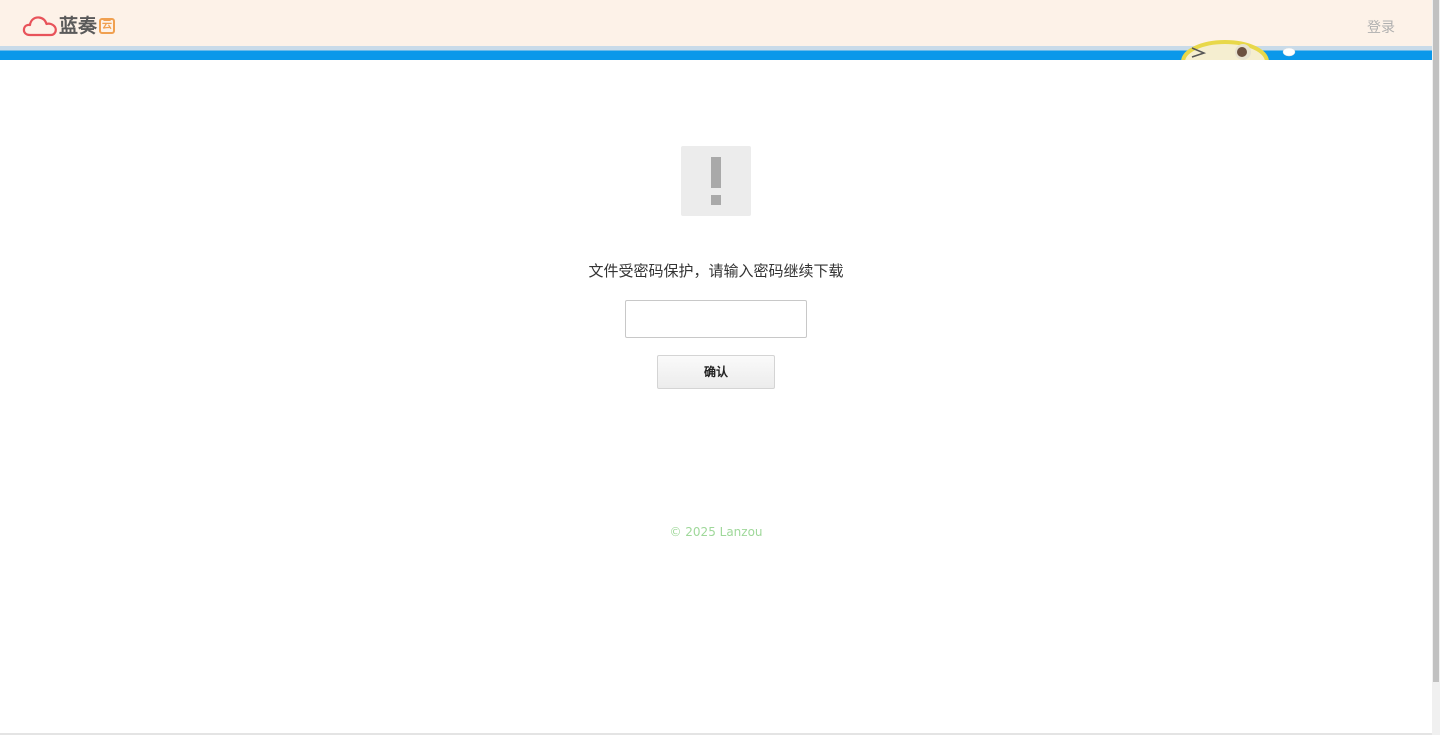  I want to click on password-input, so click(716, 319).